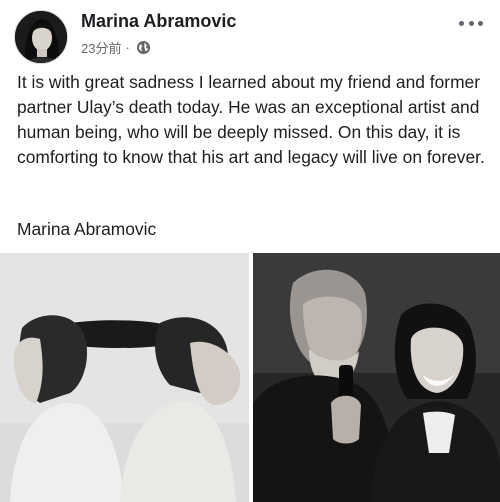 The width and height of the screenshot is (500, 502). I want to click on globe-icon, so click(143, 47).